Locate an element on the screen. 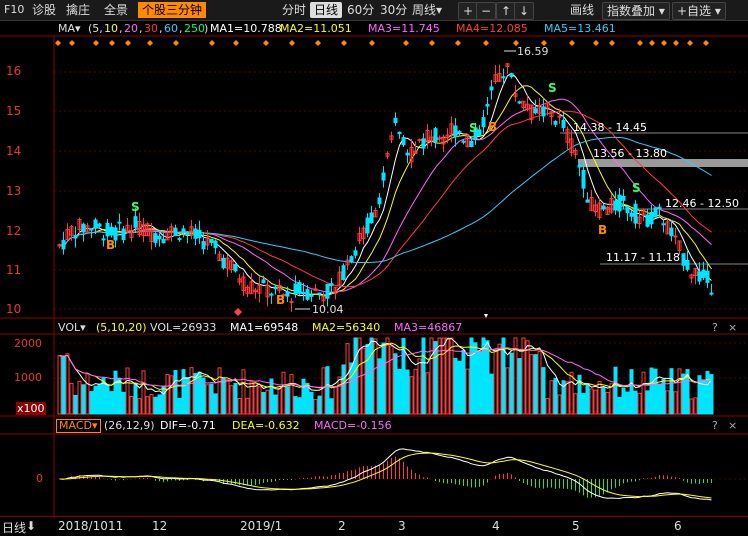 The image size is (748, 536). zone-label-2: 13.56 - 13.80 is located at coordinates (630, 153).